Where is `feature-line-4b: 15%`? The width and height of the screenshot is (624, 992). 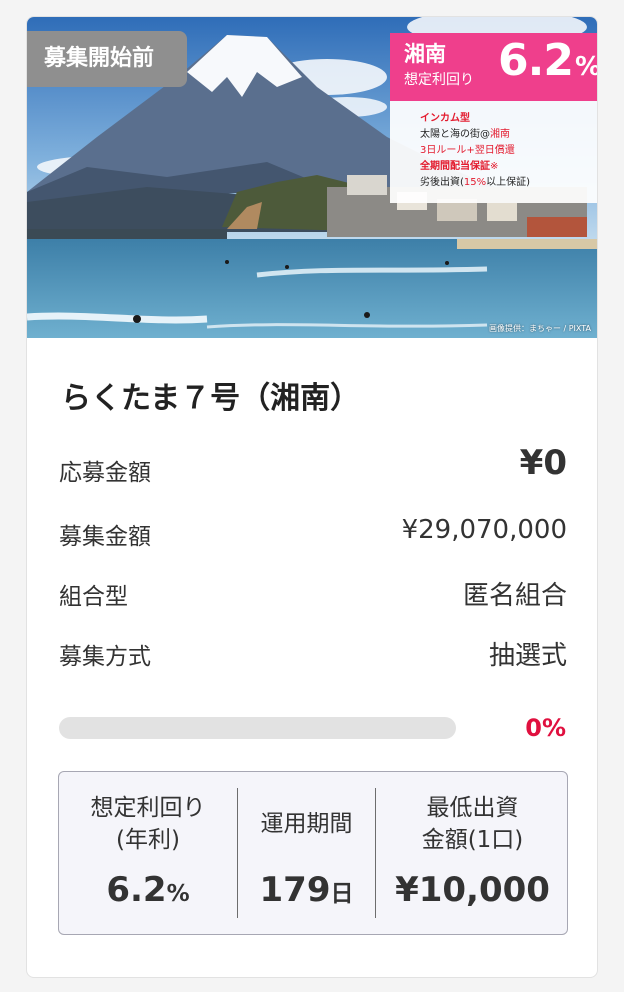 feature-line-4b: 15% is located at coordinates (475, 182).